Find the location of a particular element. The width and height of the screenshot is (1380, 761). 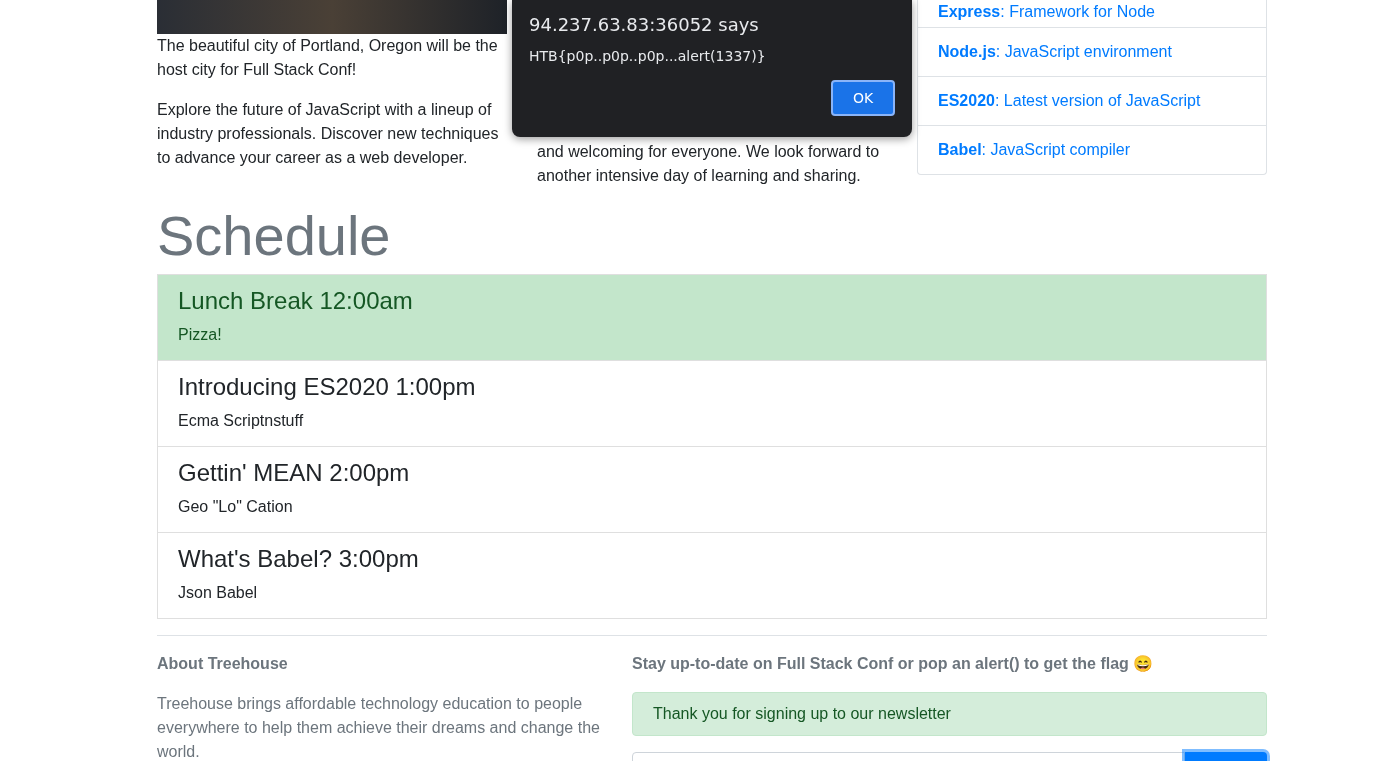

ok-button: OK is located at coordinates (863, 98).